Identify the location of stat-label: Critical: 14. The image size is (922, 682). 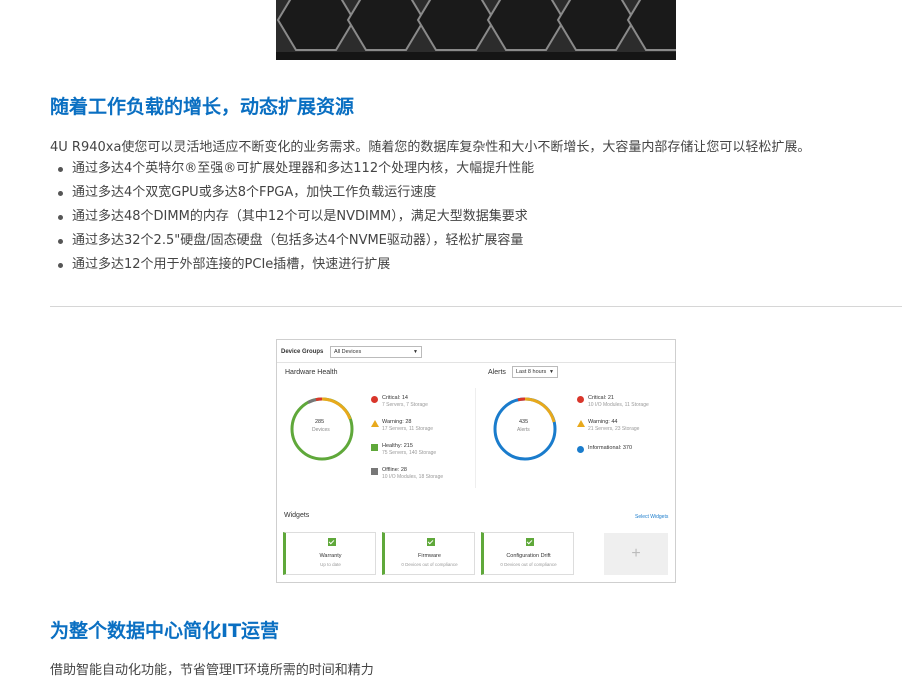
(395, 398).